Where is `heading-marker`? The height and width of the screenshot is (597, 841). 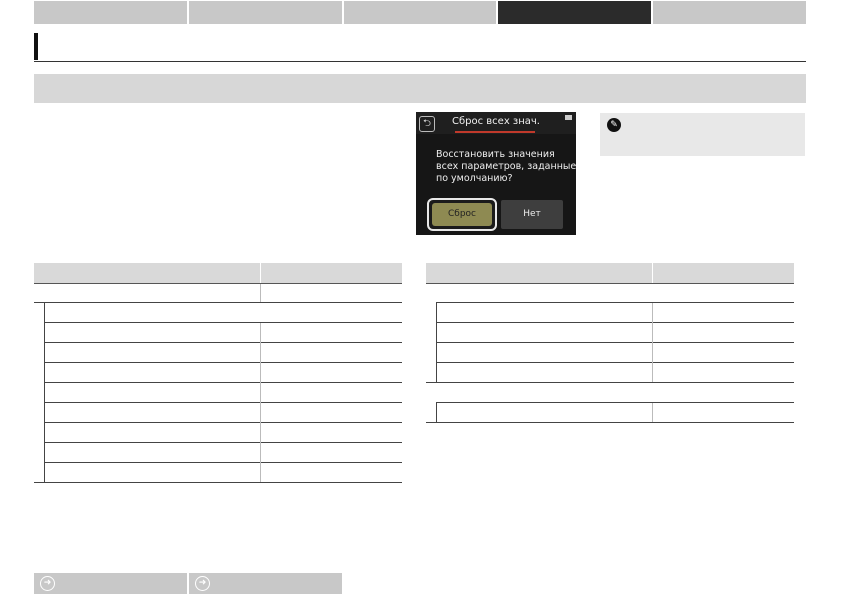 heading-marker is located at coordinates (36, 46).